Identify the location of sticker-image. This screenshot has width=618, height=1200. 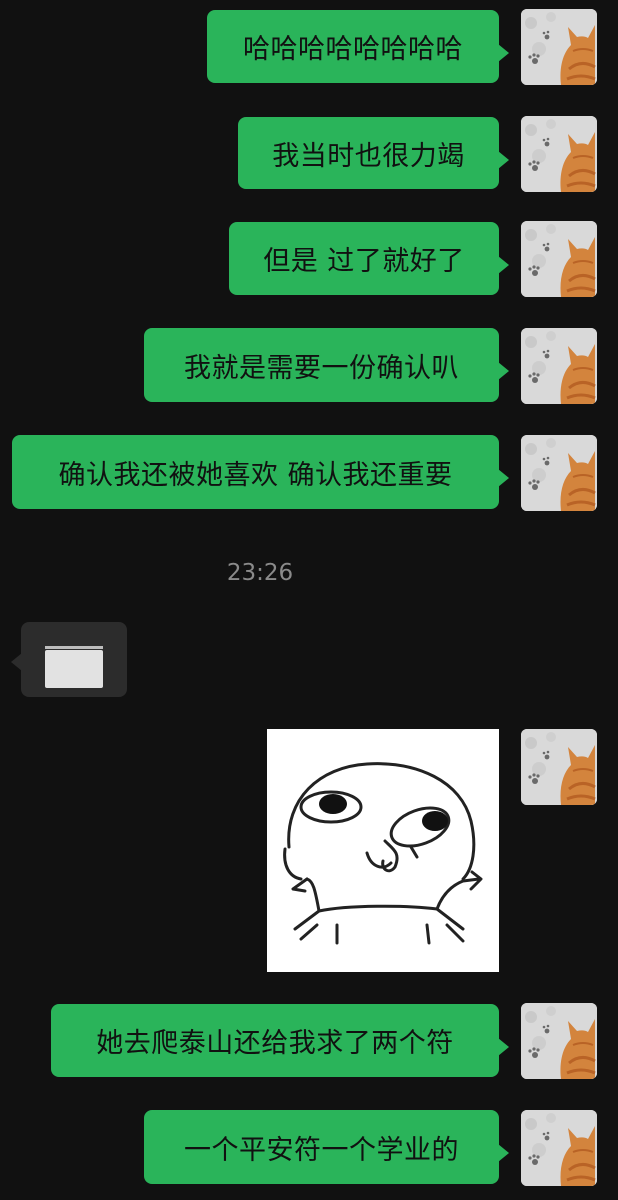
(383, 850).